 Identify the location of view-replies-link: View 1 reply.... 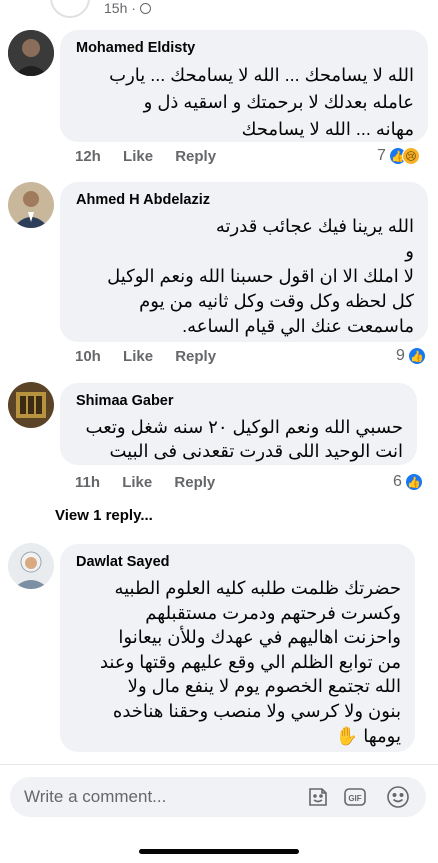
(104, 515).